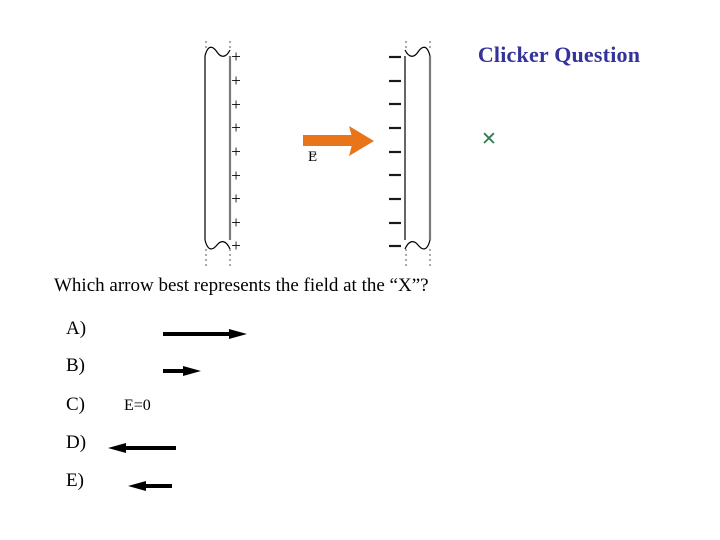  I want to click on negative-plate-torn-top, so click(417, 51).